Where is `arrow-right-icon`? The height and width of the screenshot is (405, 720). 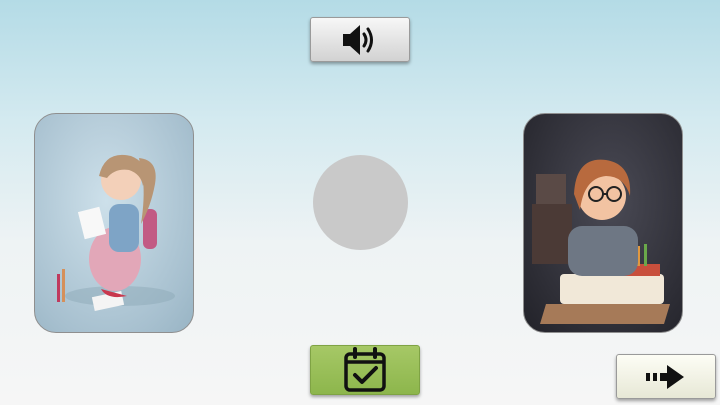 arrow-right-icon is located at coordinates (665, 376).